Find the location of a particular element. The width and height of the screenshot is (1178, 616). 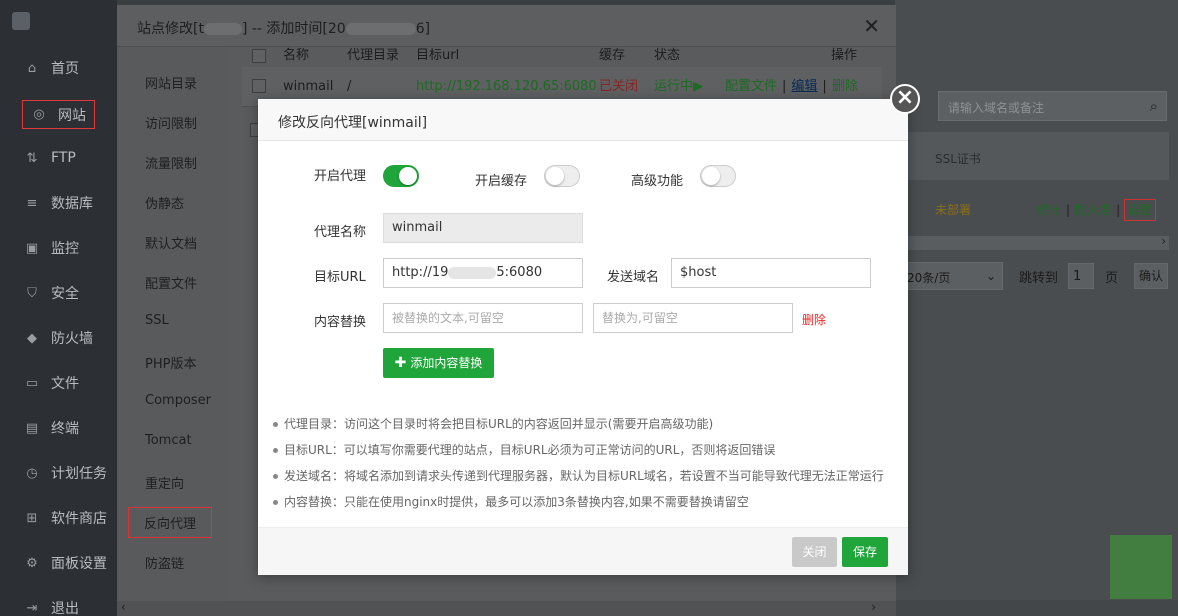

sidebar-item-home: ⌂ 首页 is located at coordinates (58, 68).